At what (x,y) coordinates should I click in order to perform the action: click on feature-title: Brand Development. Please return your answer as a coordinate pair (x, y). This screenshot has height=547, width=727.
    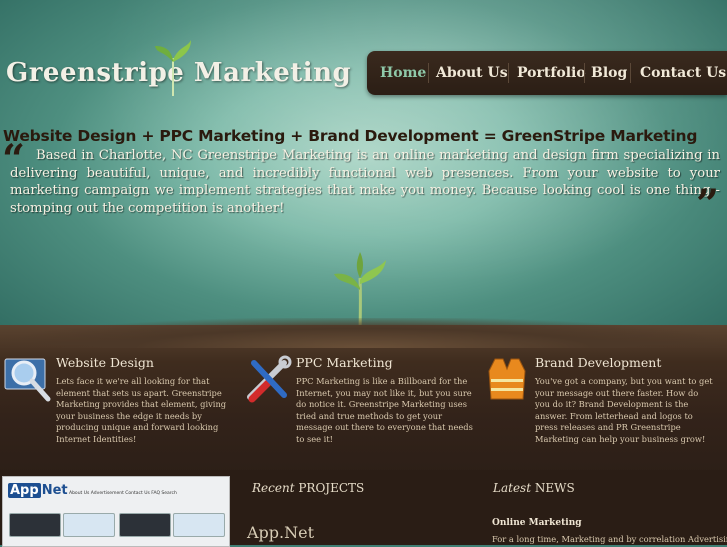
    Looking at the image, I should click on (598, 362).